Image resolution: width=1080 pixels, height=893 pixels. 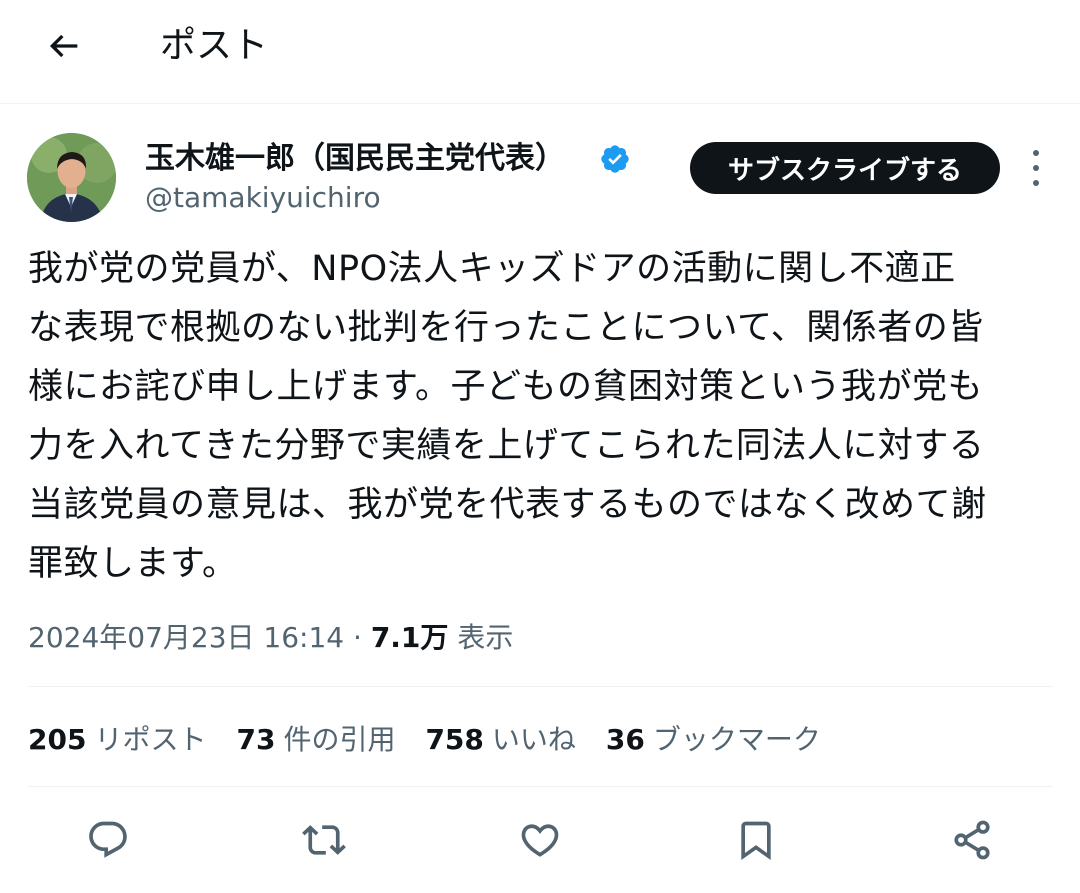 I want to click on bookmarks-count: 36, so click(x=625, y=739).